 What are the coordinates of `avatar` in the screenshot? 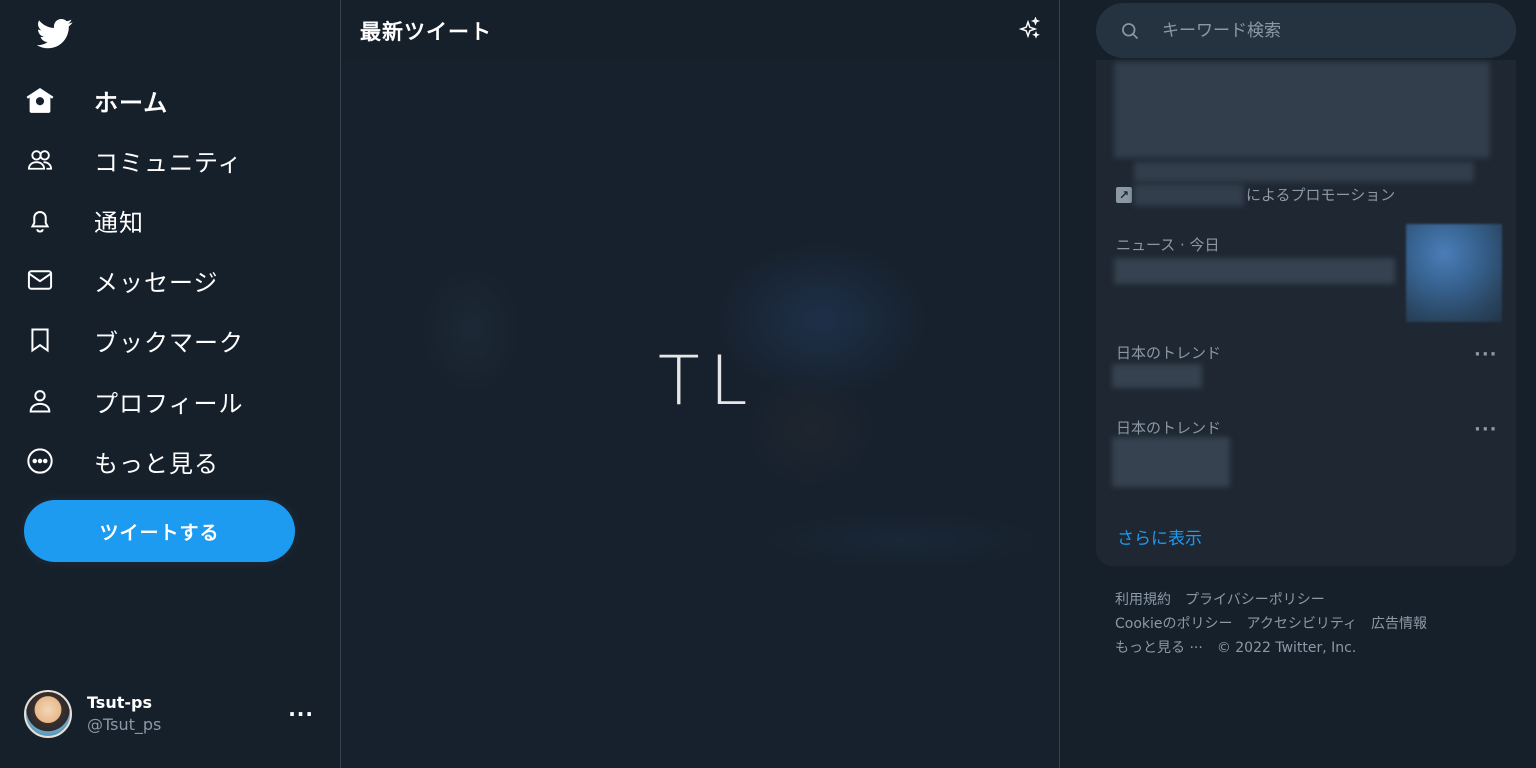 It's located at (48, 714).